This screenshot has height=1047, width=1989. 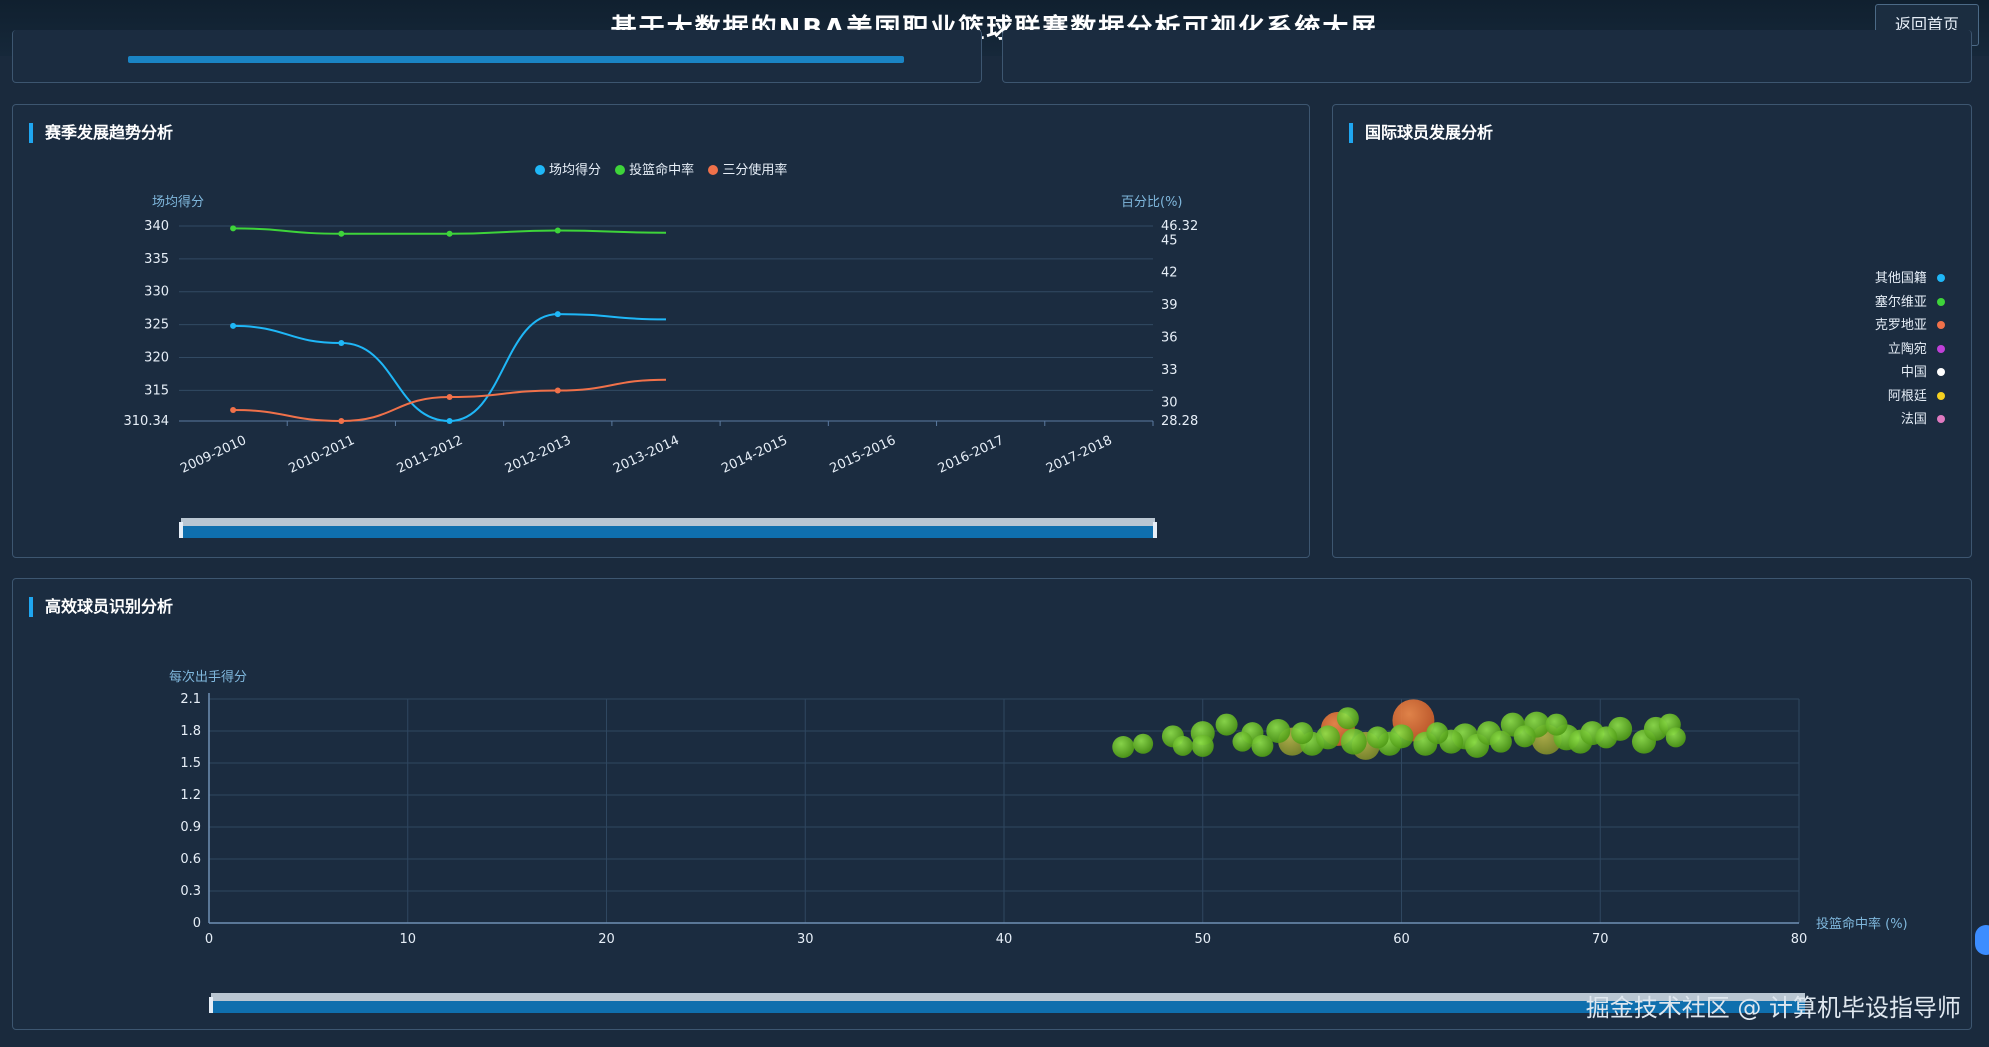 I want to click on trend-left-tick-label: 340, so click(x=156, y=226).